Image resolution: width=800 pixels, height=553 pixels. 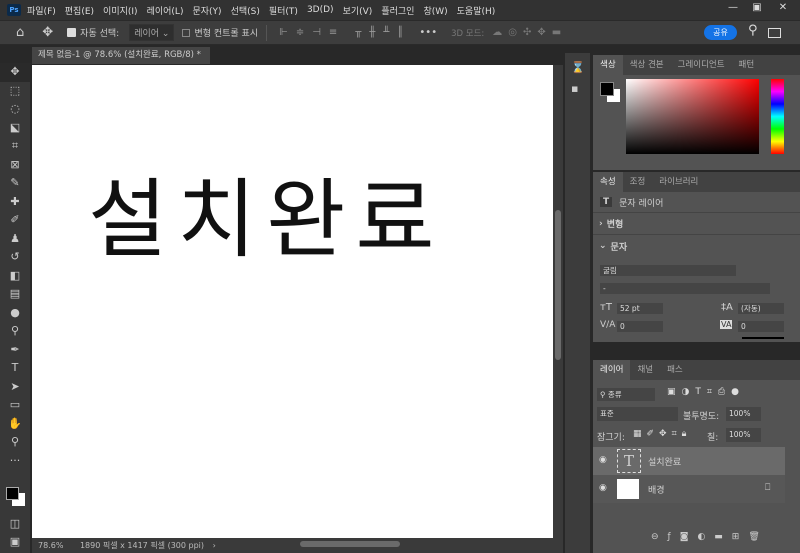 I want to click on hand-tool-icon: ✋, so click(x=15, y=424).